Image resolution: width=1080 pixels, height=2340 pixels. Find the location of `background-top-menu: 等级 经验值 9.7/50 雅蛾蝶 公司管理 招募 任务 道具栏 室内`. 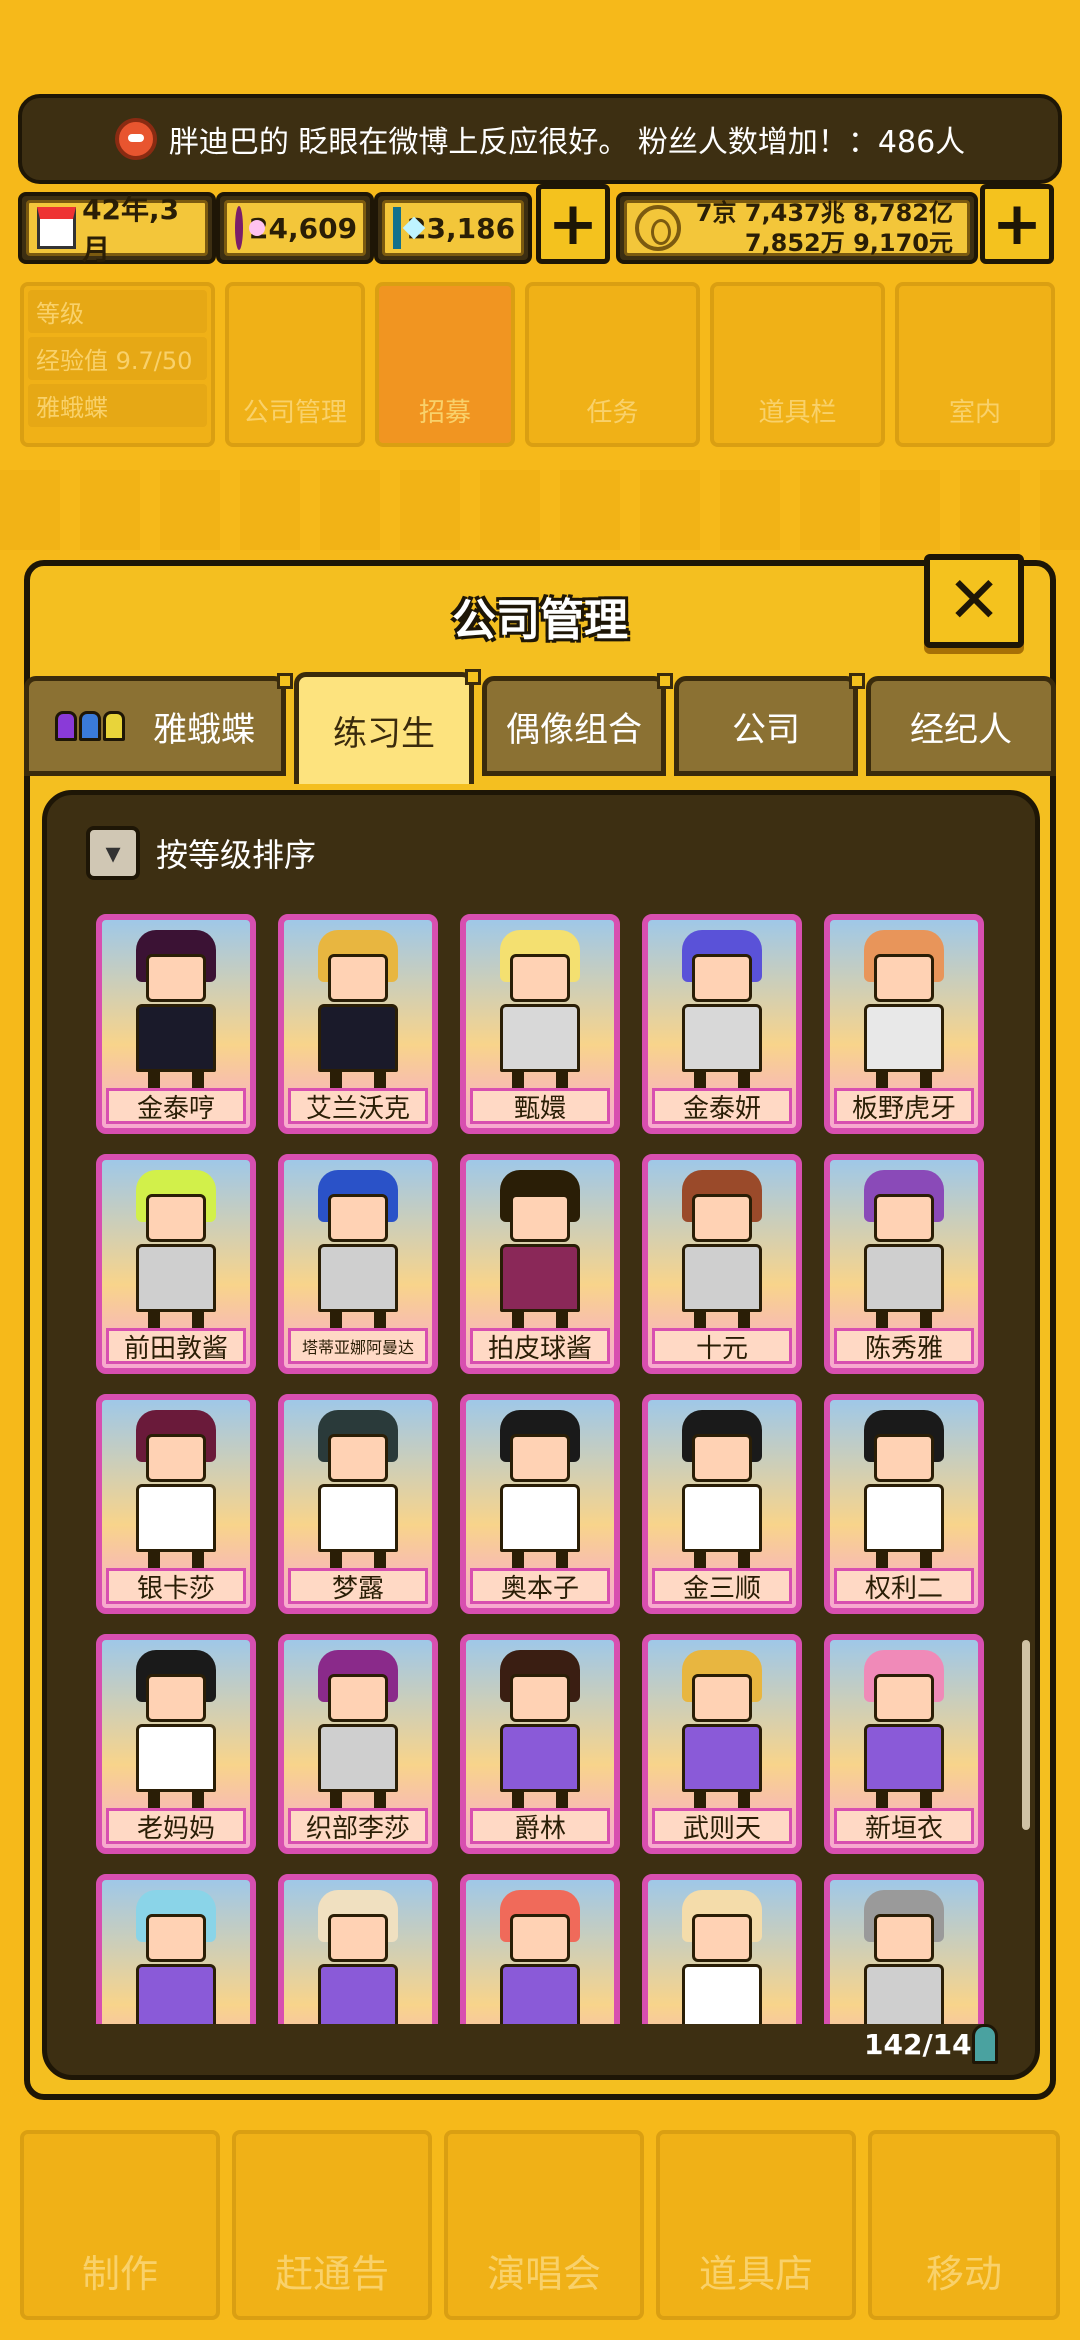

background-top-menu: 等级 经验值 9.7/50 雅蛾蝶 公司管理 招募 任务 道具栏 室内 is located at coordinates (540, 367).